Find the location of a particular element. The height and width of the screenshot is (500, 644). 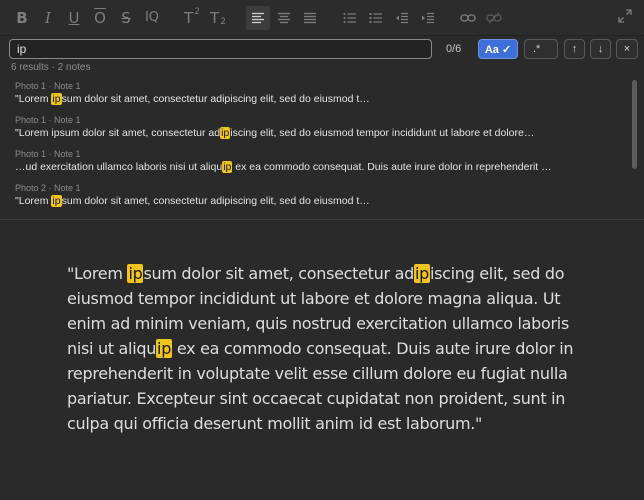

italic-button: I is located at coordinates (48, 18).